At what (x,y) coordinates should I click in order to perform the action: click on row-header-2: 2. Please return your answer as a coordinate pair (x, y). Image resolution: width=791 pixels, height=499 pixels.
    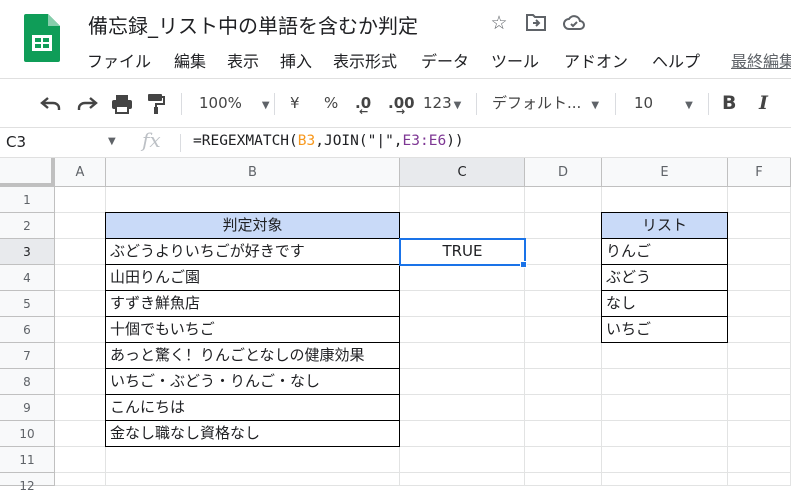
    Looking at the image, I should click on (27, 226).